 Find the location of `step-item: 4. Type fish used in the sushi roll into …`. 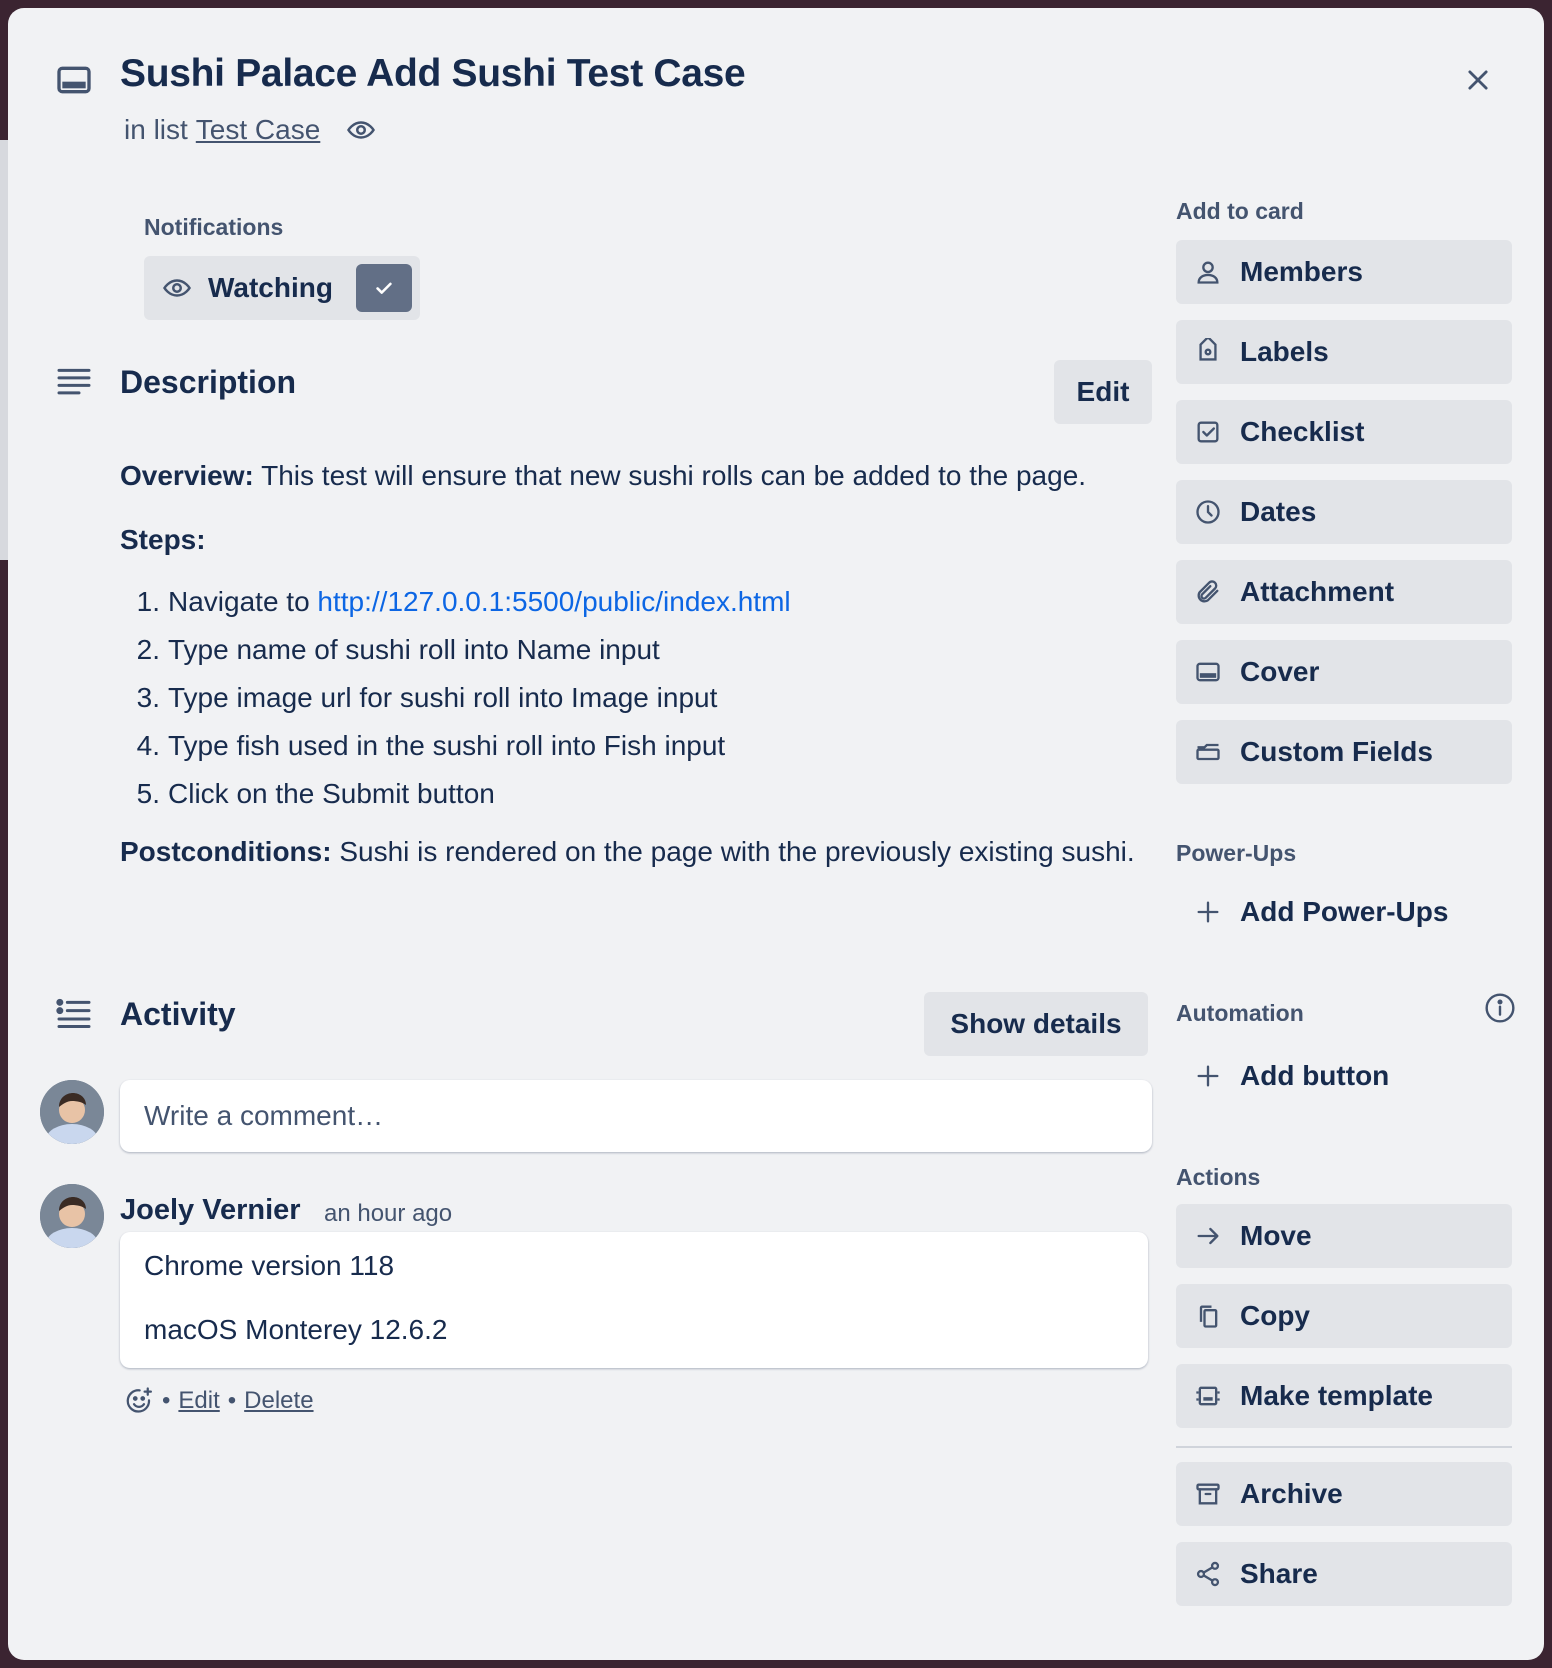

step-item: 4. Type fish used in the sushi roll into … is located at coordinates (640, 746).